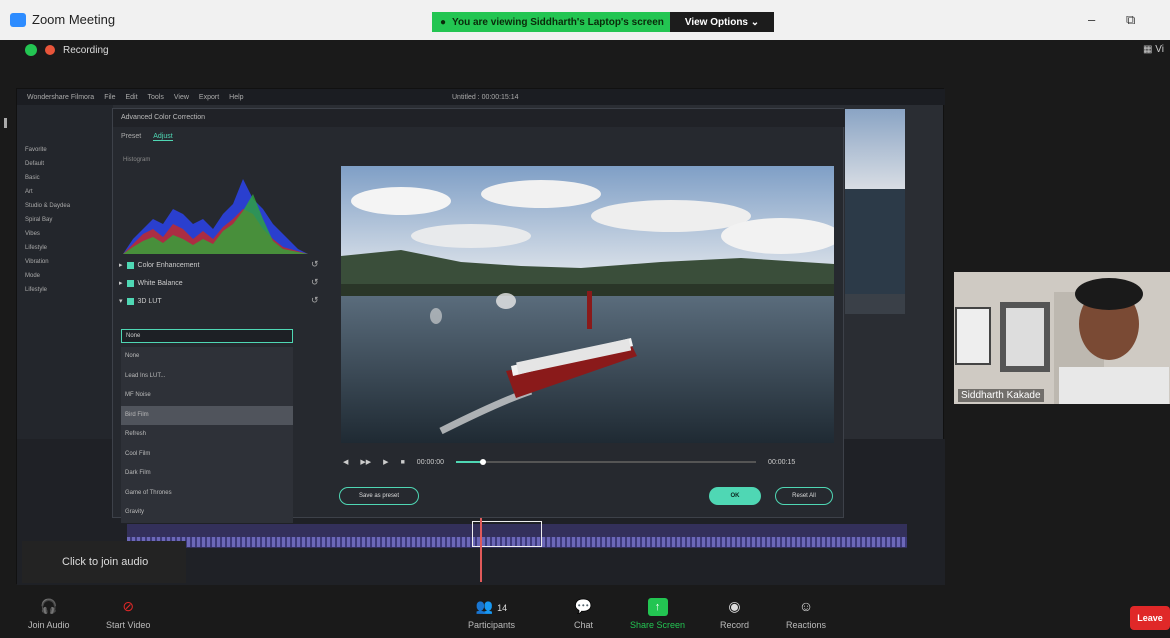 This screenshot has width=1170, height=638. I want to click on option-label: White Balance, so click(160, 283).